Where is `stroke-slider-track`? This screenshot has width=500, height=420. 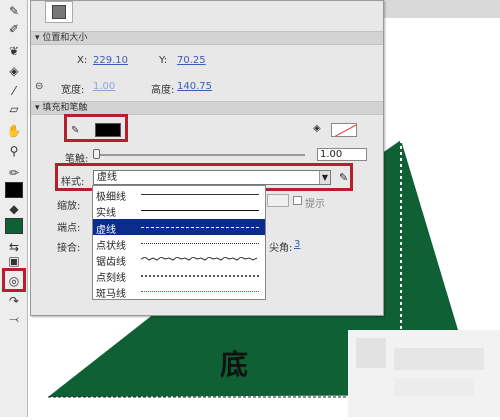
stroke-slider-track is located at coordinates (200, 155).